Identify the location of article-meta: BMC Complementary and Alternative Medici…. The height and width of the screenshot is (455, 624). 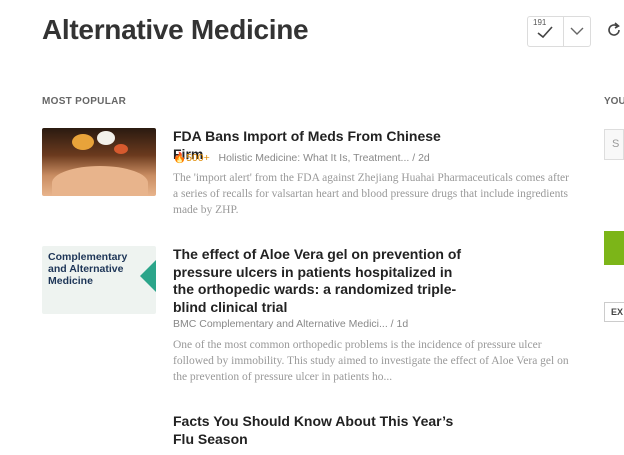
(291, 324).